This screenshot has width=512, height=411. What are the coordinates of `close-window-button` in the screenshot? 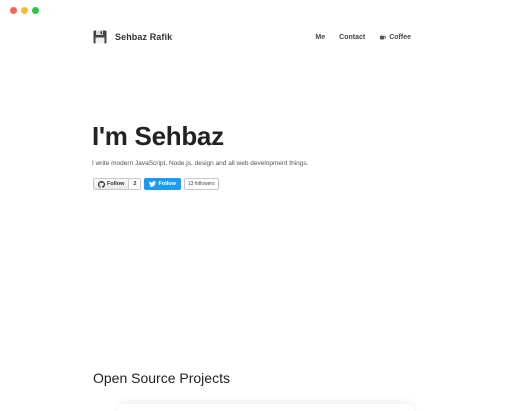 It's located at (13, 10).